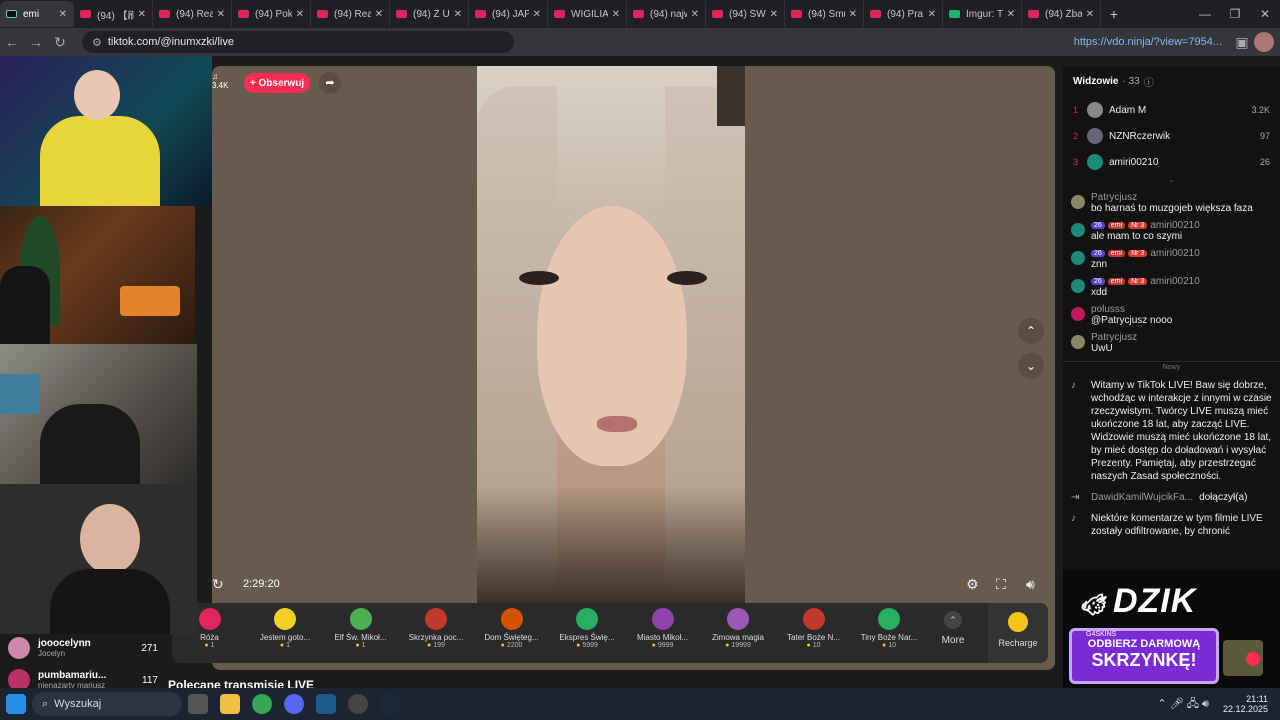  I want to click on tab-3: (94) Poke ✕, so click(271, 14).